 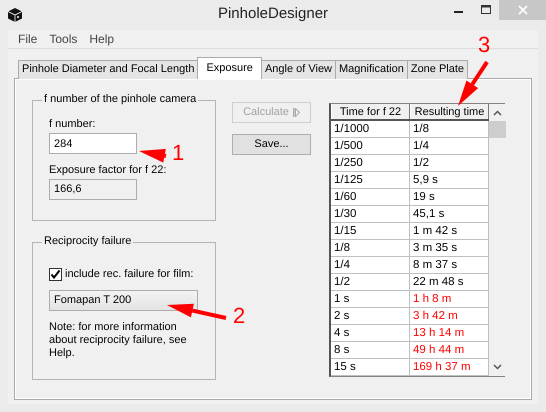 What do you see at coordinates (484, 45) in the screenshot?
I see `annotation-number: 3` at bounding box center [484, 45].